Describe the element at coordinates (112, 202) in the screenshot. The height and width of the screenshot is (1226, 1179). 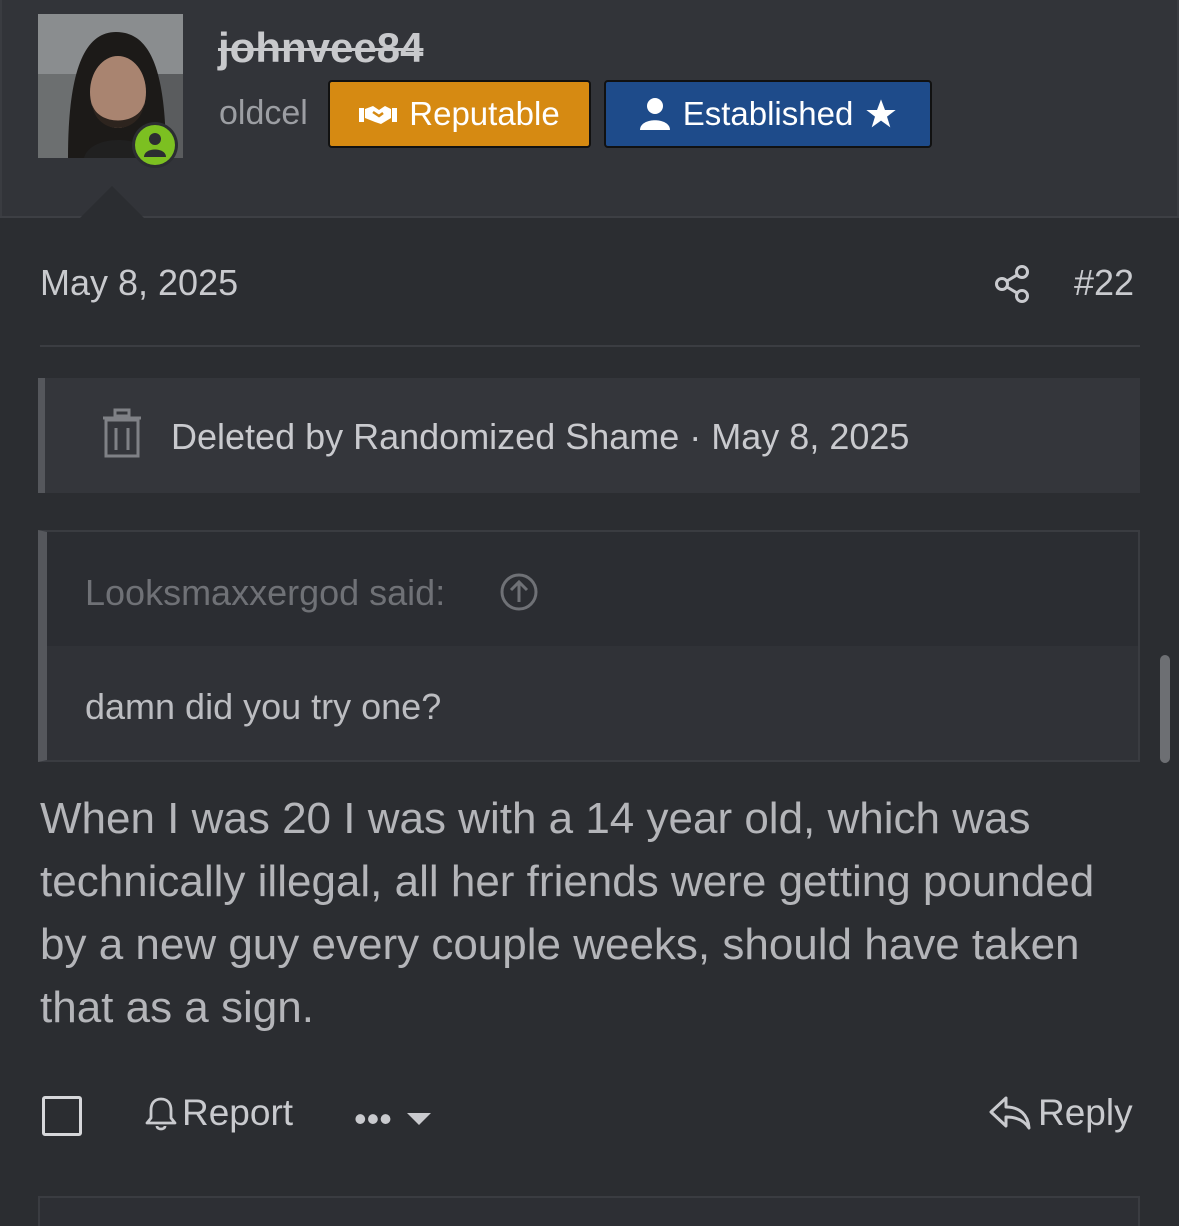
I see `header-pointer` at that location.